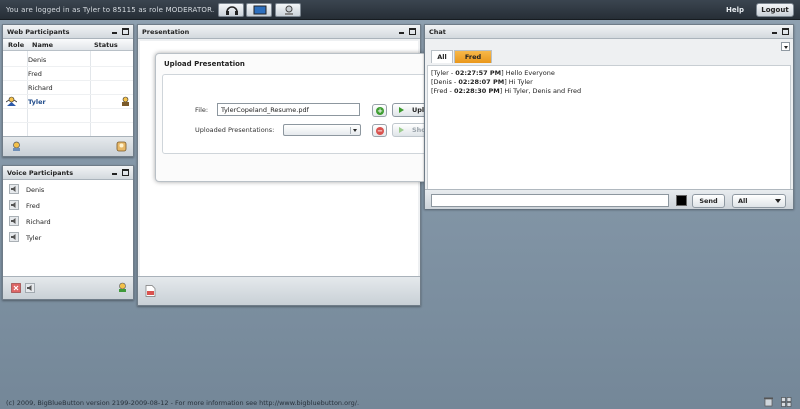 This screenshot has width=800, height=409. I want to click on table-row: Tyler, so click(68, 102).